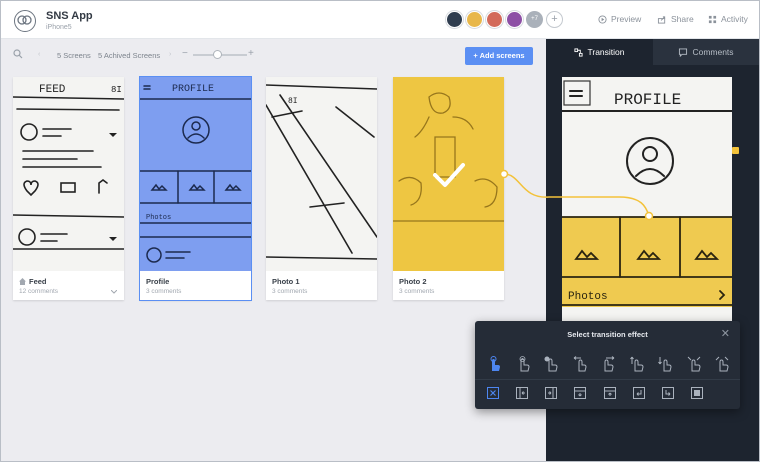  Describe the element at coordinates (38, 281) in the screenshot. I see `screen-name: Feed` at that location.